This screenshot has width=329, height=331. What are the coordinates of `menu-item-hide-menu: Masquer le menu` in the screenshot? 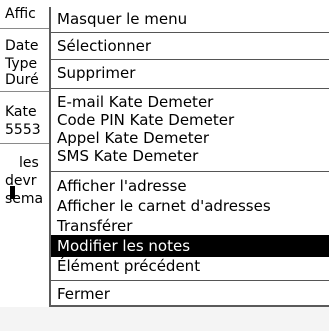 It's located at (190, 19).